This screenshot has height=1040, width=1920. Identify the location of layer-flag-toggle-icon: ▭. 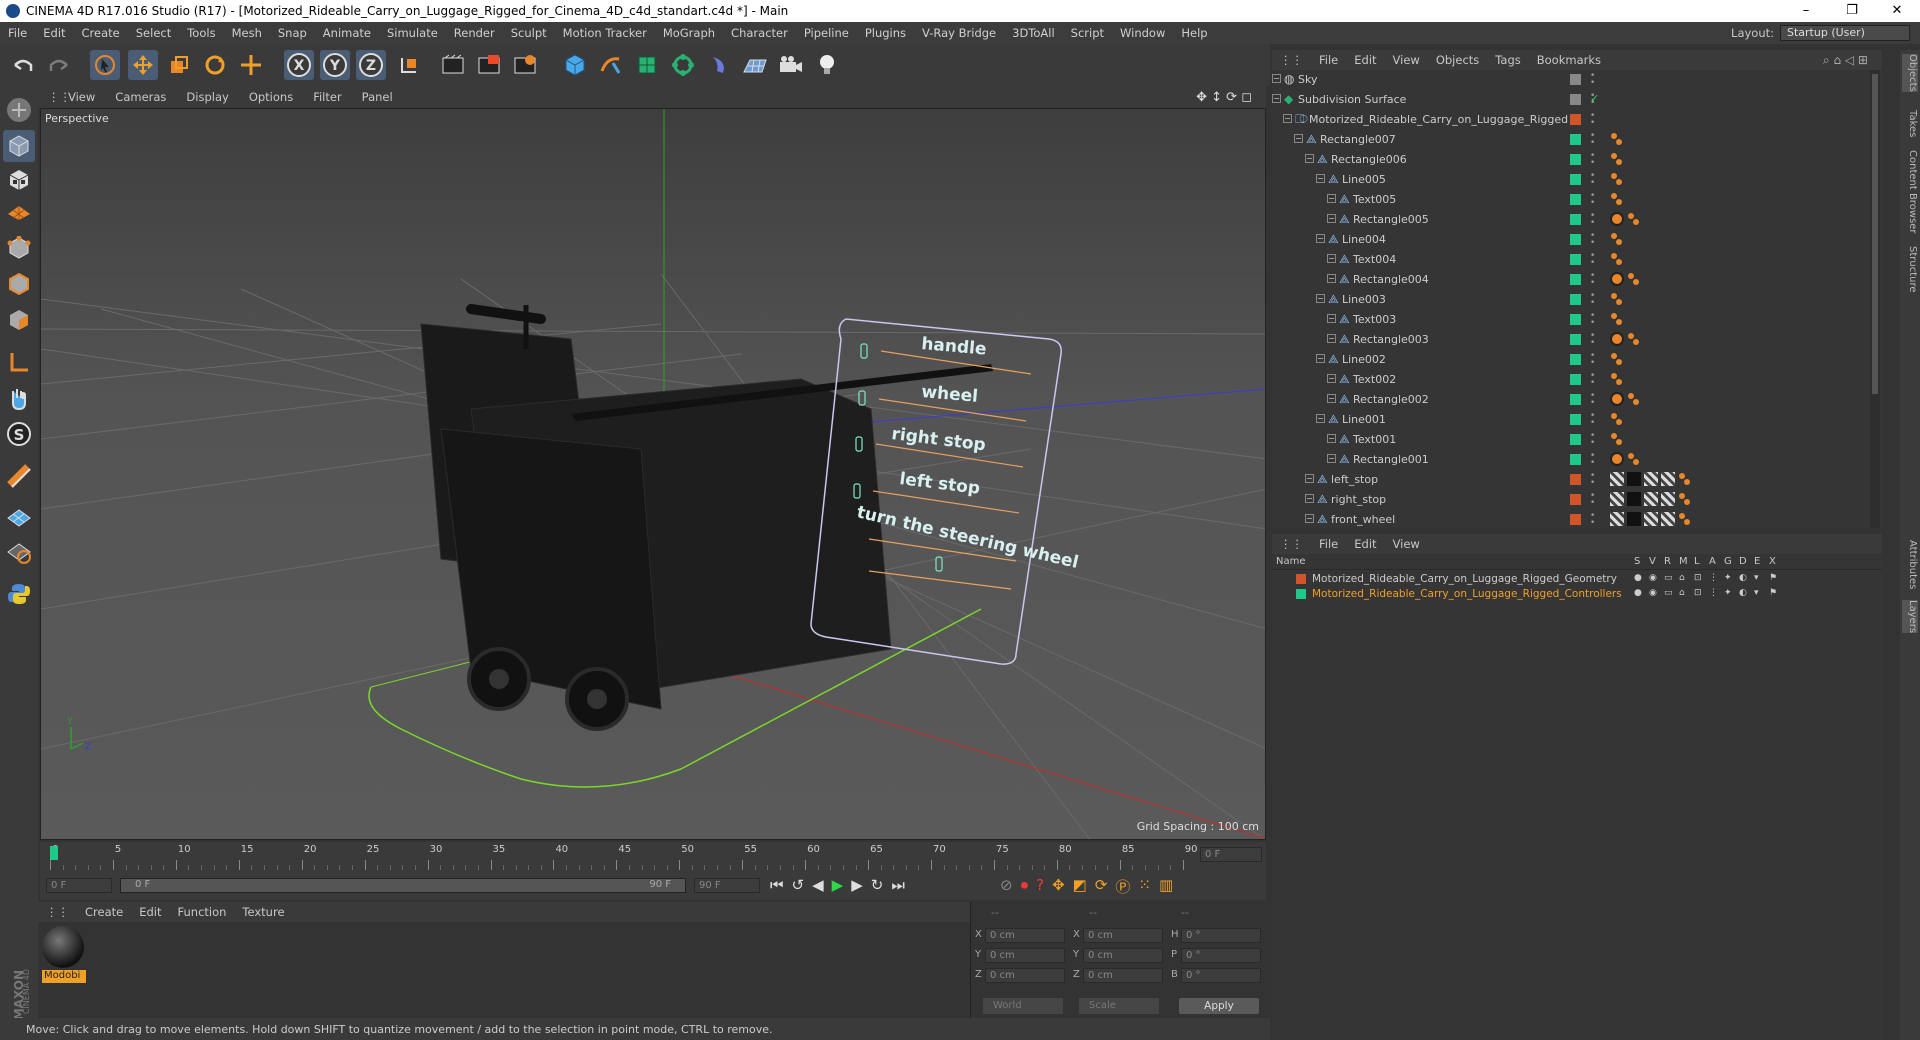
(1668, 578).